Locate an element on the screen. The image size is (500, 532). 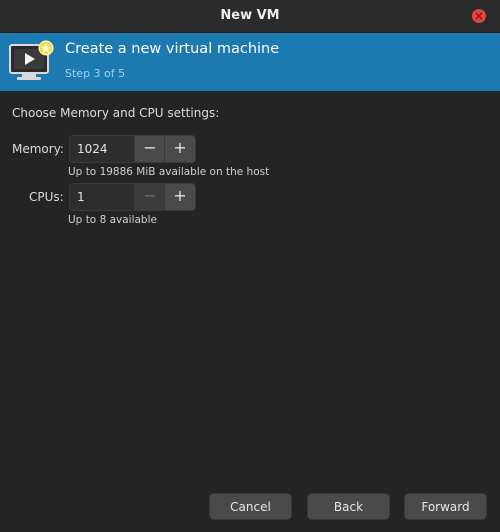
cancel-button: Cancel is located at coordinates (250, 506).